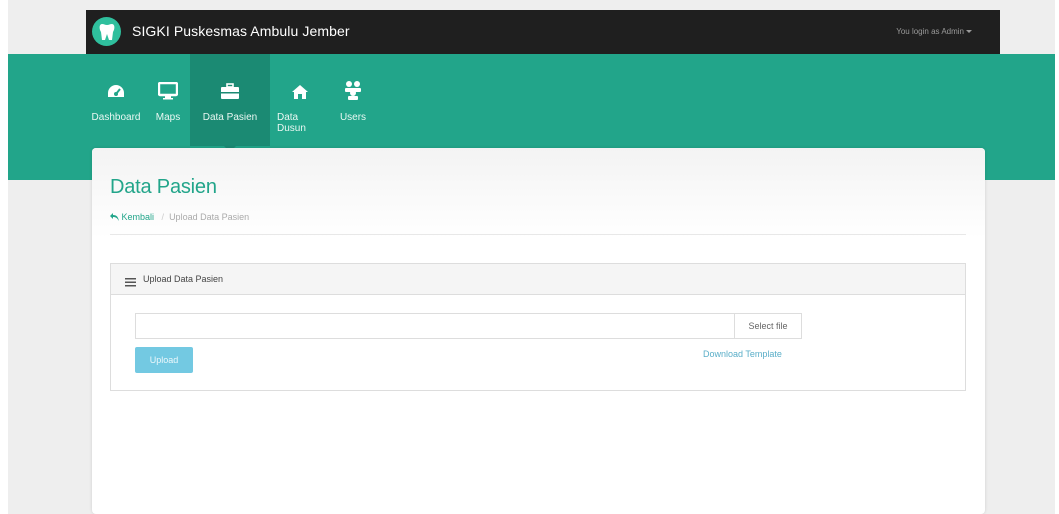 The width and height of the screenshot is (1059, 514). I want to click on nav-item-dashboard: Dashboard, so click(116, 100).